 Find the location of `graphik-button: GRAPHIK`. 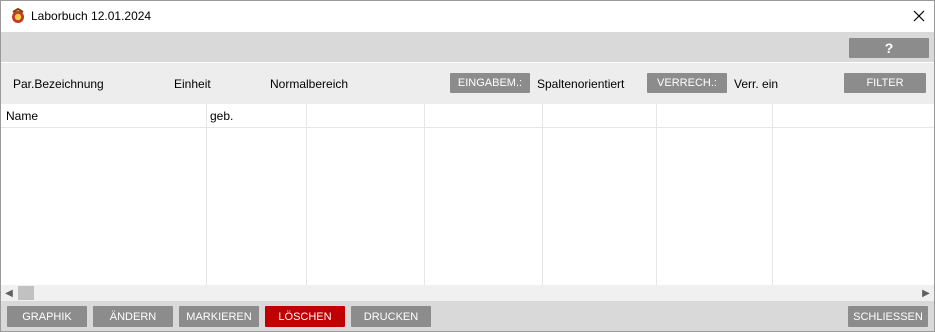

graphik-button: GRAPHIK is located at coordinates (47, 316).